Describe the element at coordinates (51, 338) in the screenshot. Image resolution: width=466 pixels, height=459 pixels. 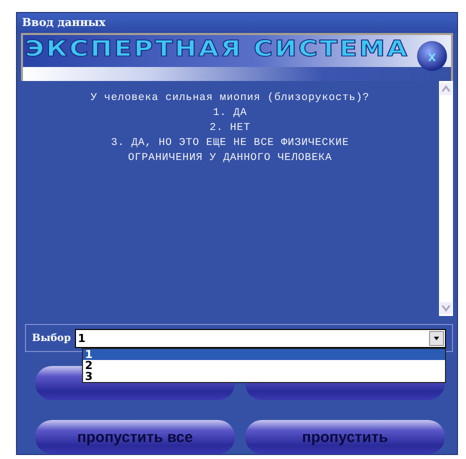
I see `choice-label: Выбор` at that location.